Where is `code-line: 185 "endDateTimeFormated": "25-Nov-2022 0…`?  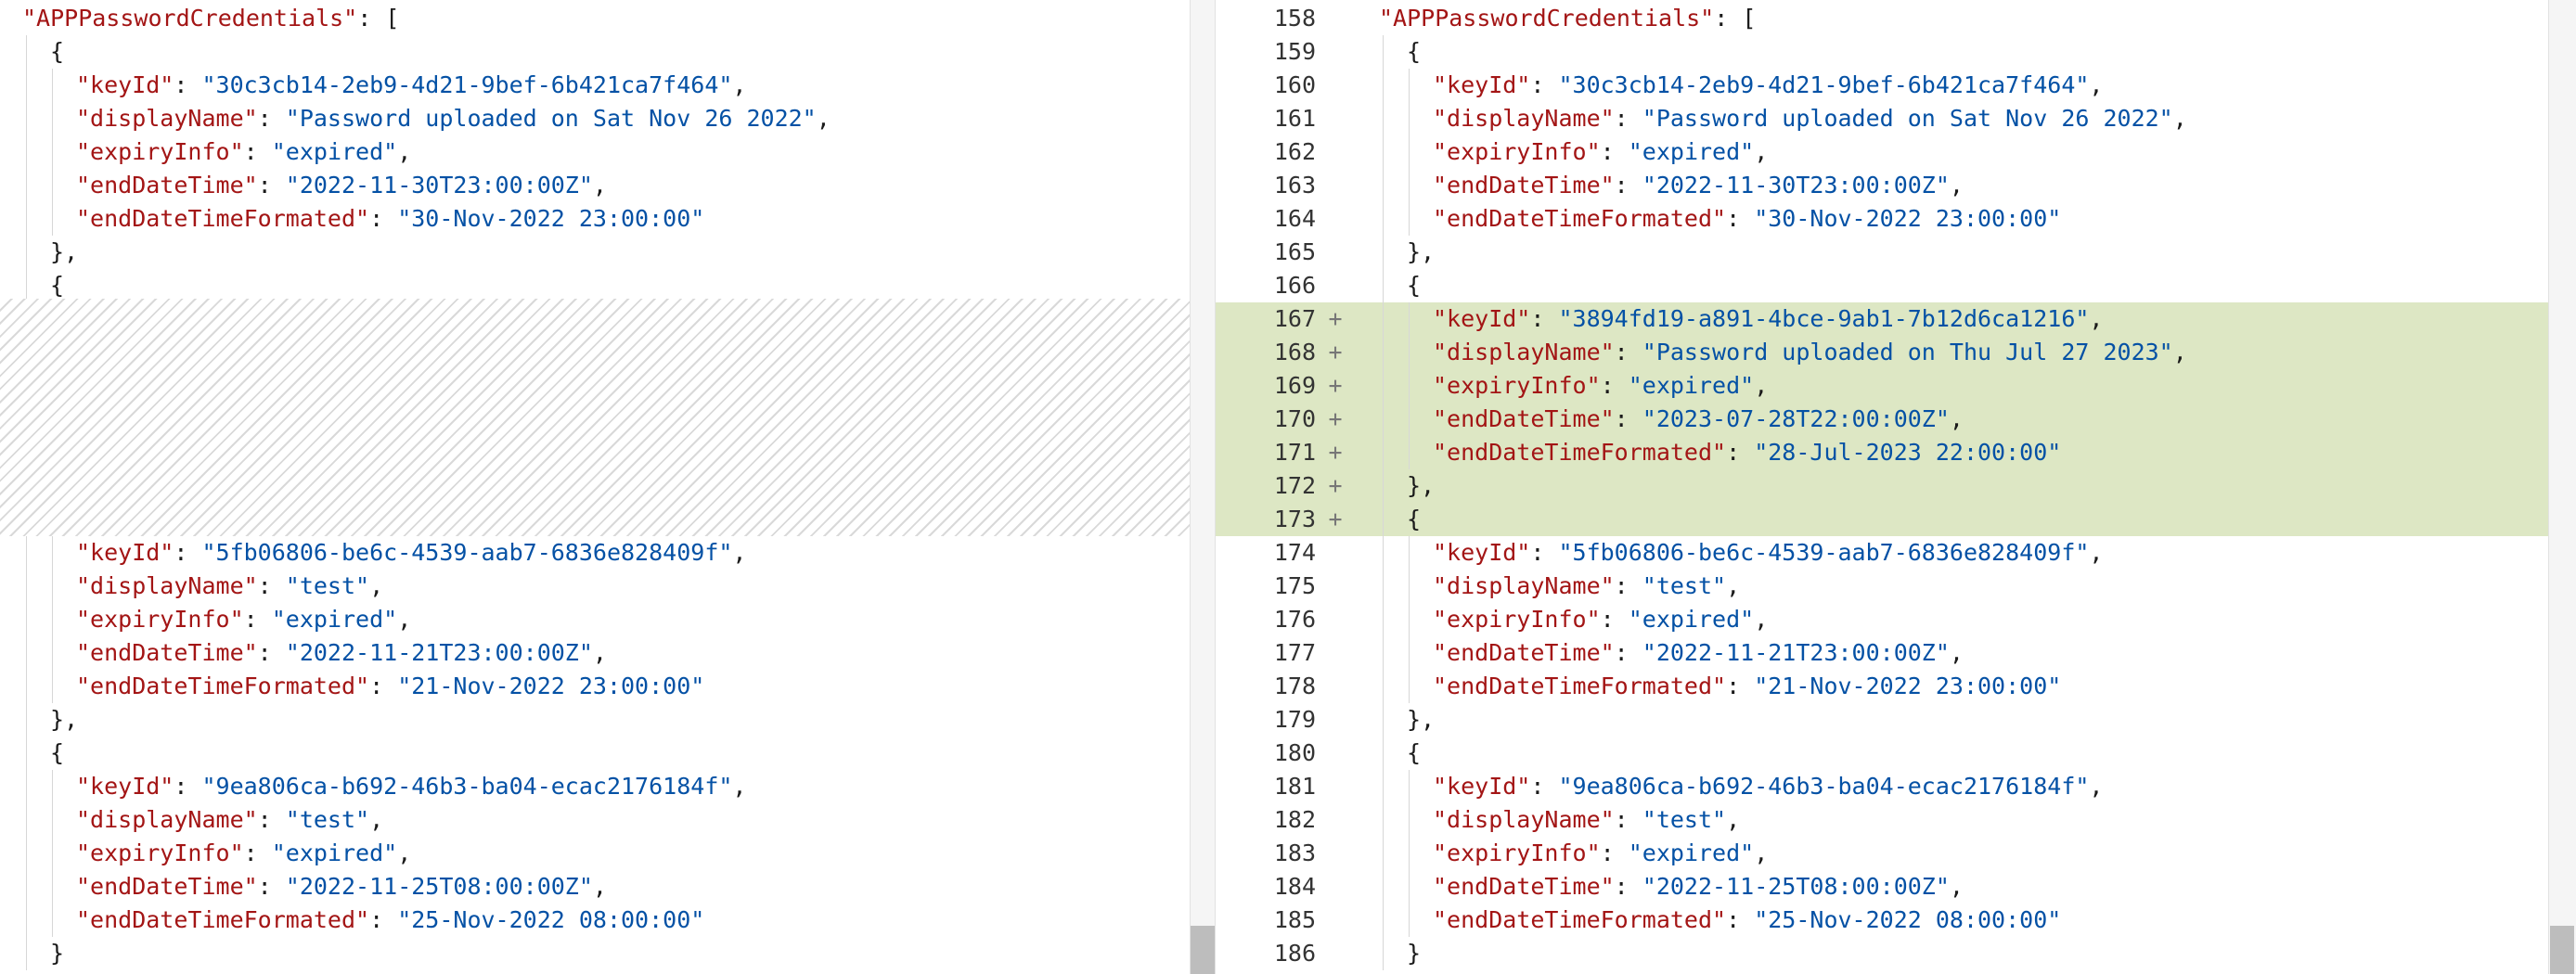
code-line: 185 "endDateTimeFormated": "25-Nov-2022 0… is located at coordinates (1896, 920).